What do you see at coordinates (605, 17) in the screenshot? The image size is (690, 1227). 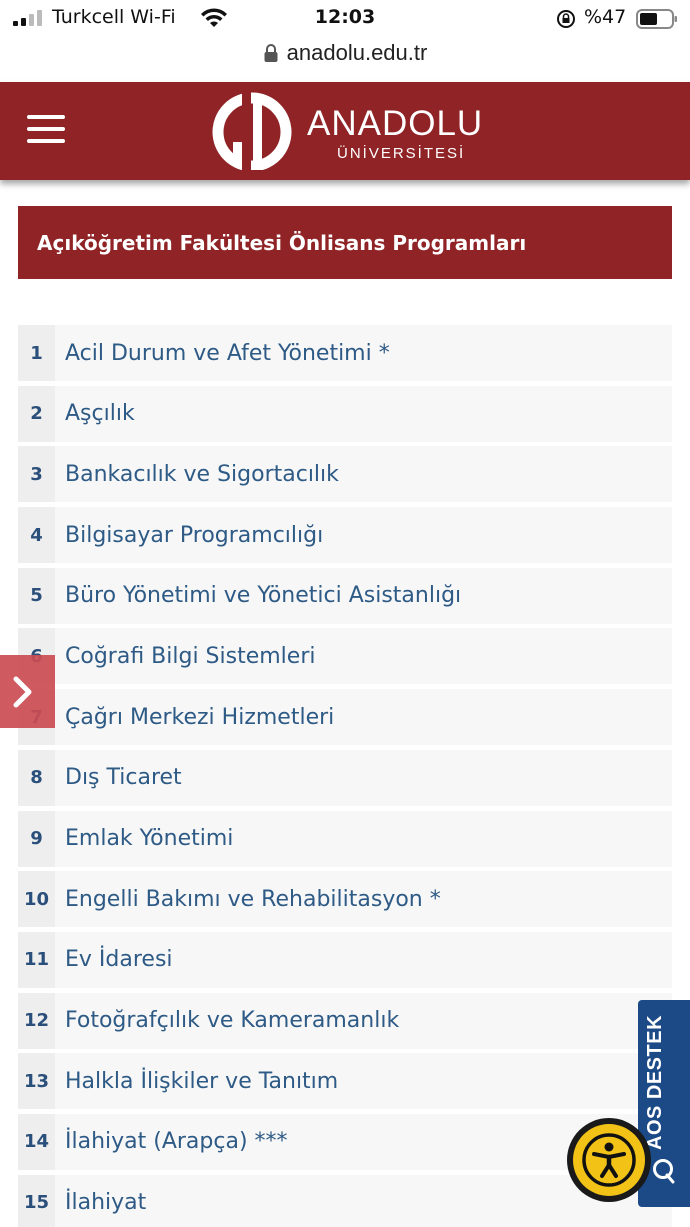 I see `battery-percent: %47` at bounding box center [605, 17].